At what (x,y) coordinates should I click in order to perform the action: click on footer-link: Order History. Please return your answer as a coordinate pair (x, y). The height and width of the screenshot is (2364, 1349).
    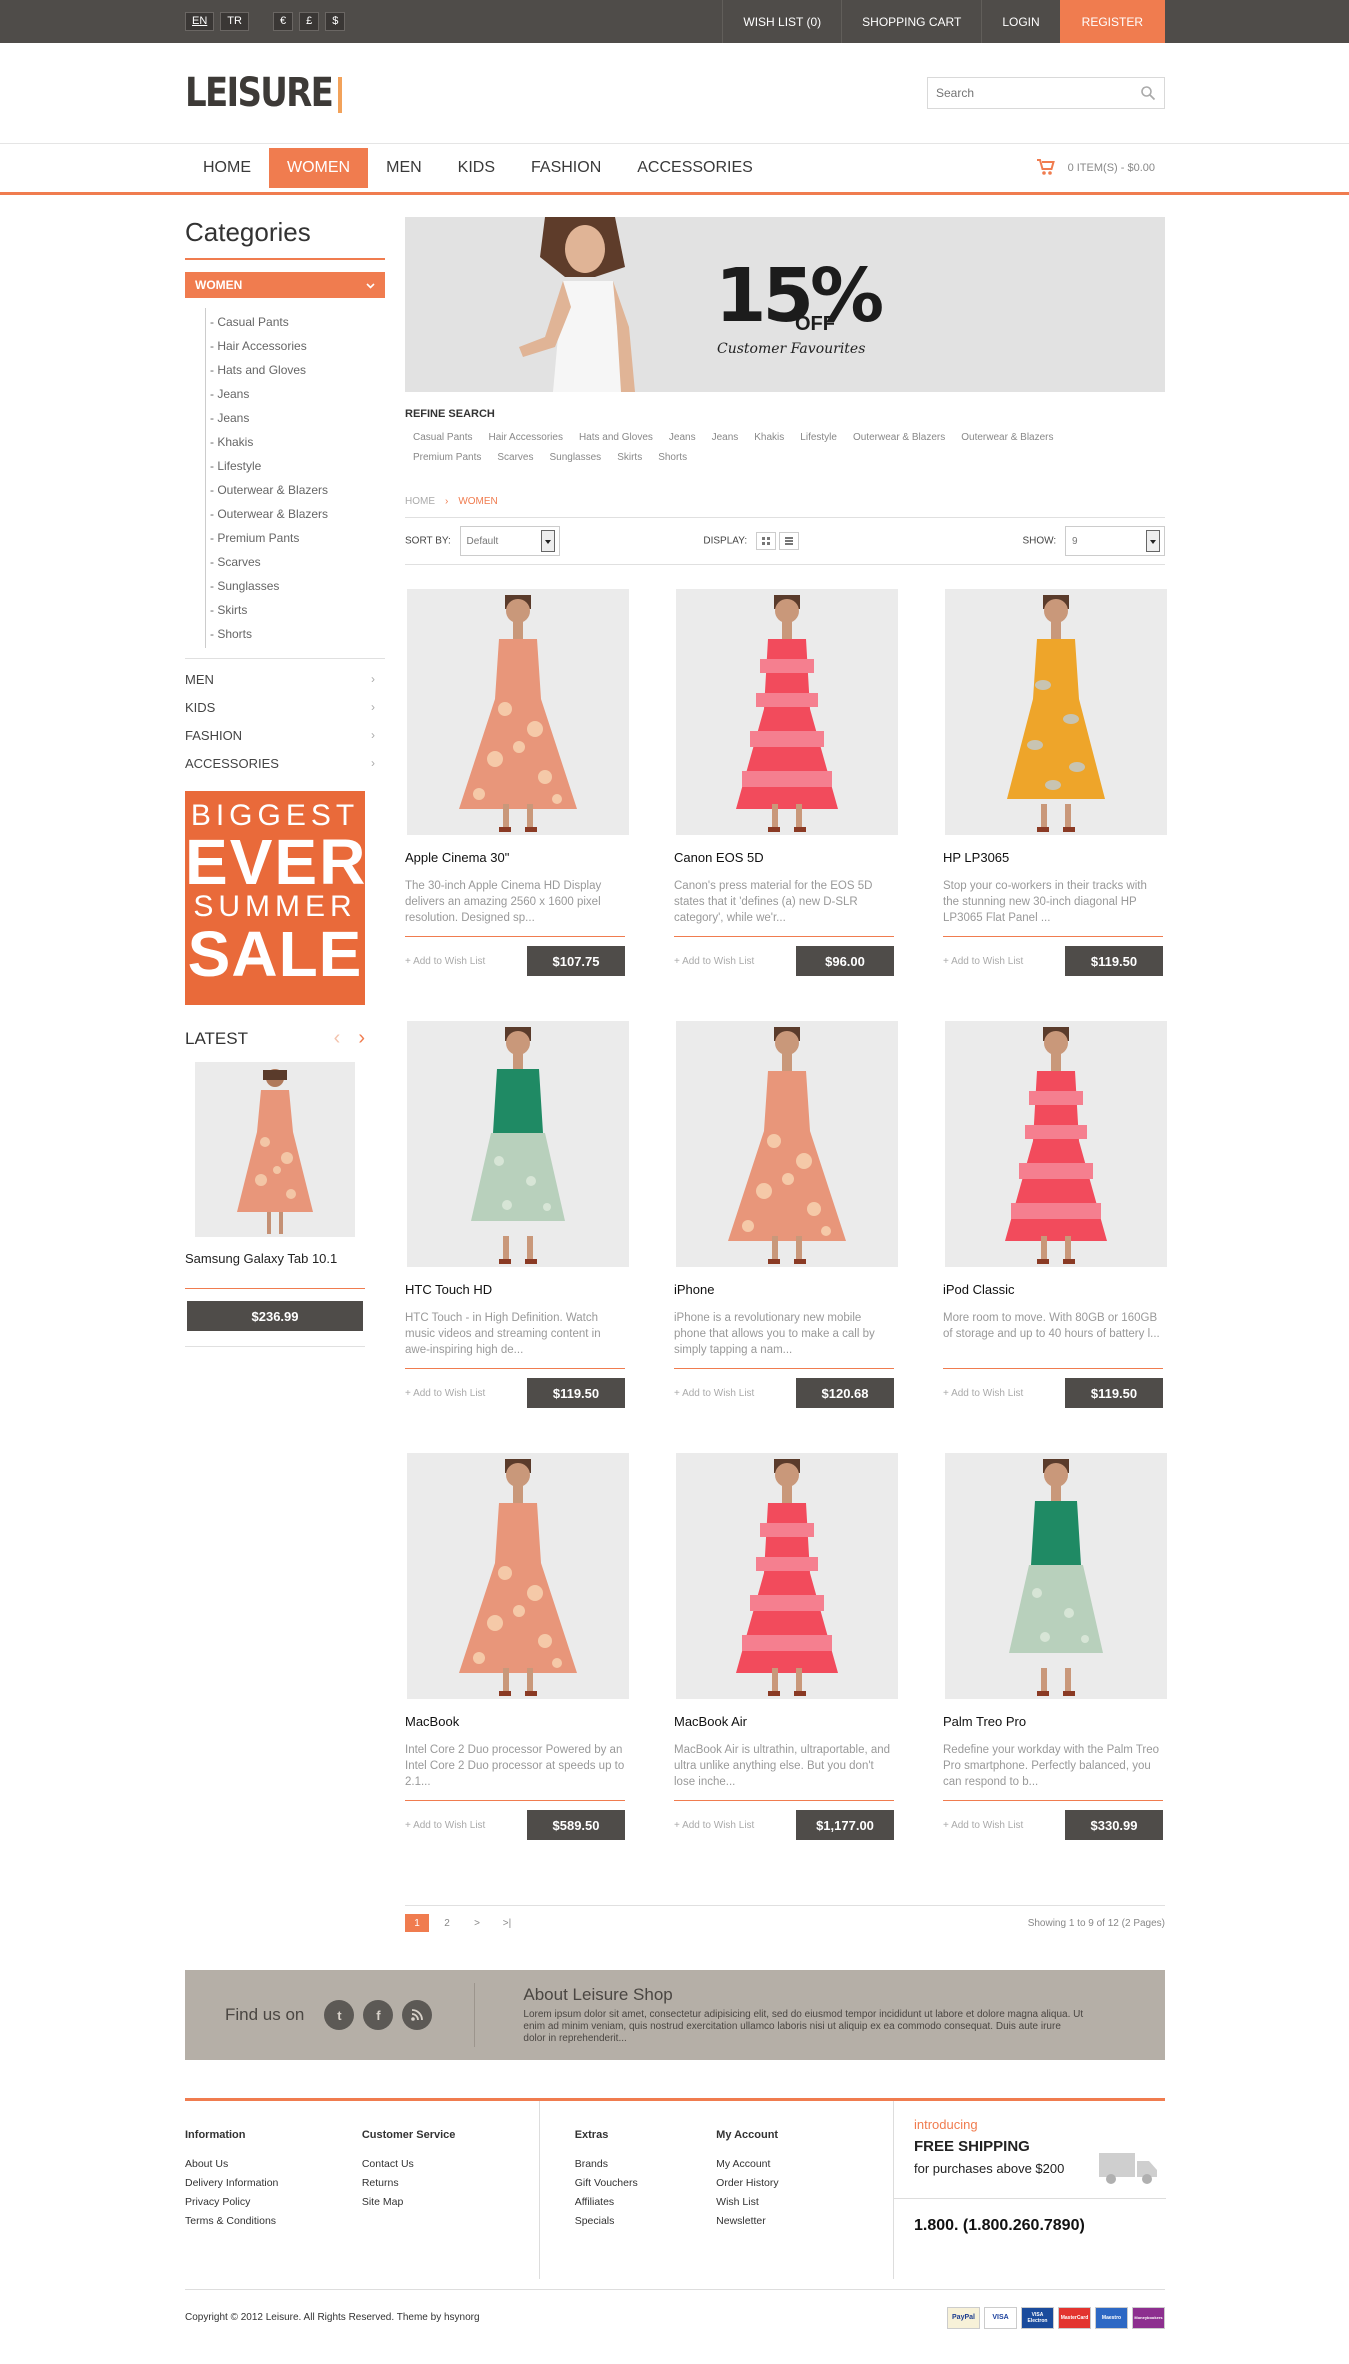
    Looking at the image, I should click on (804, 2183).